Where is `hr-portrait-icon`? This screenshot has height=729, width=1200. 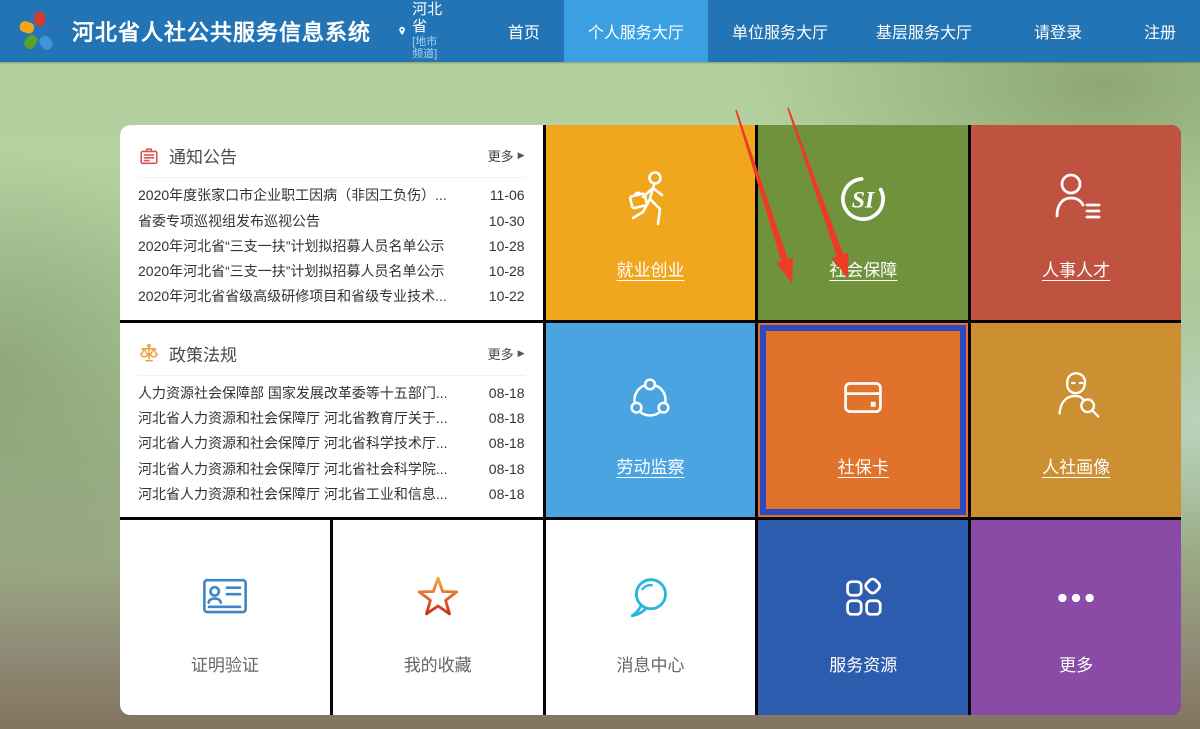 hr-portrait-icon is located at coordinates (1079, 395).